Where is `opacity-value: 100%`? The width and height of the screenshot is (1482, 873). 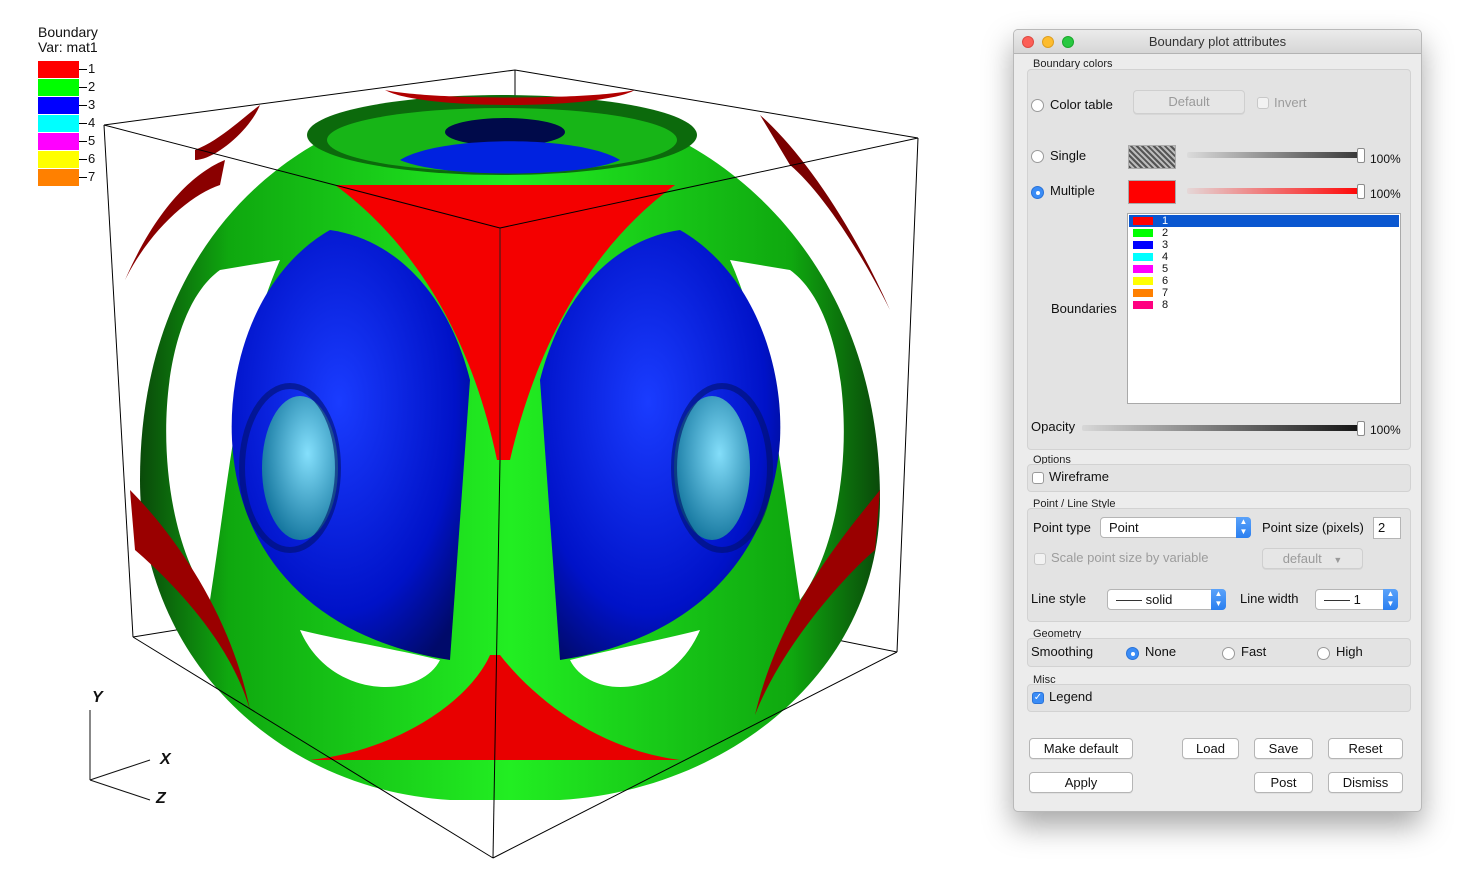 opacity-value: 100% is located at coordinates (1385, 430).